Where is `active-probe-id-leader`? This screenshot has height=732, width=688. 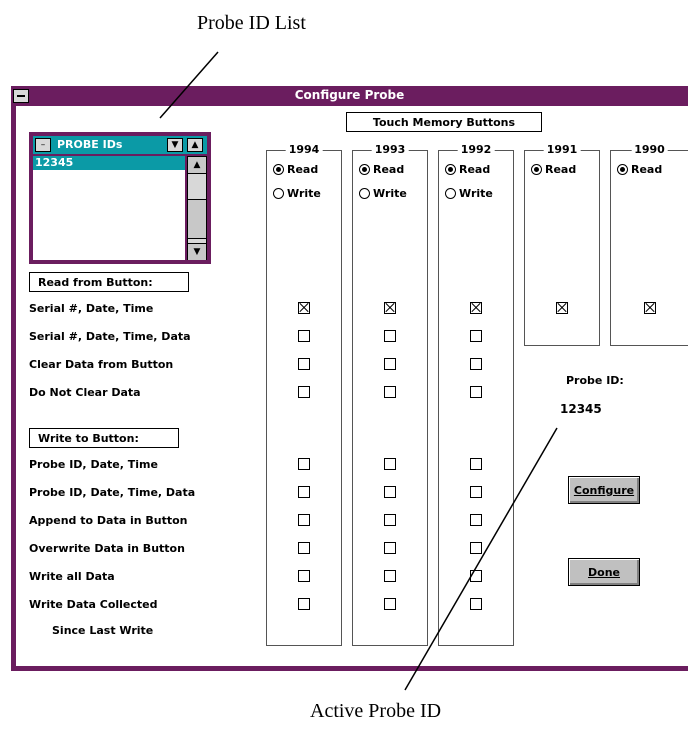 active-probe-id-leader is located at coordinates (481, 559).